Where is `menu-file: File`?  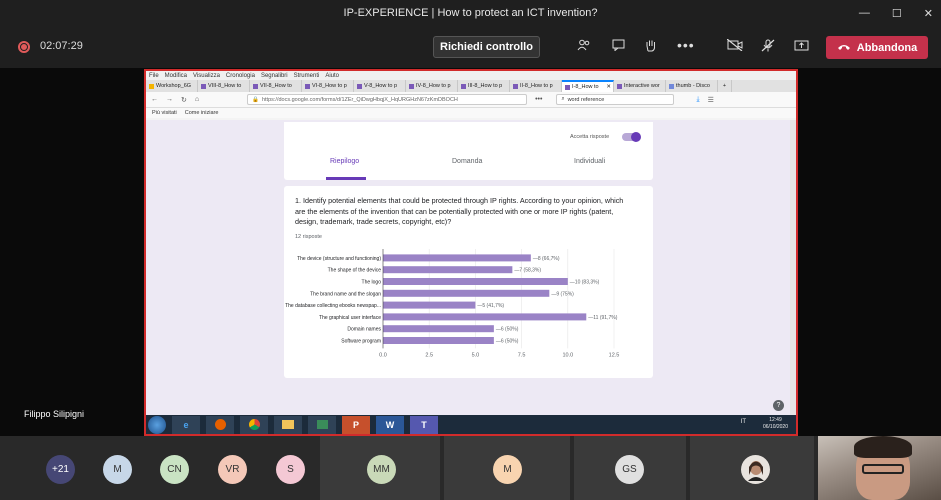
menu-file: File is located at coordinates (154, 76).